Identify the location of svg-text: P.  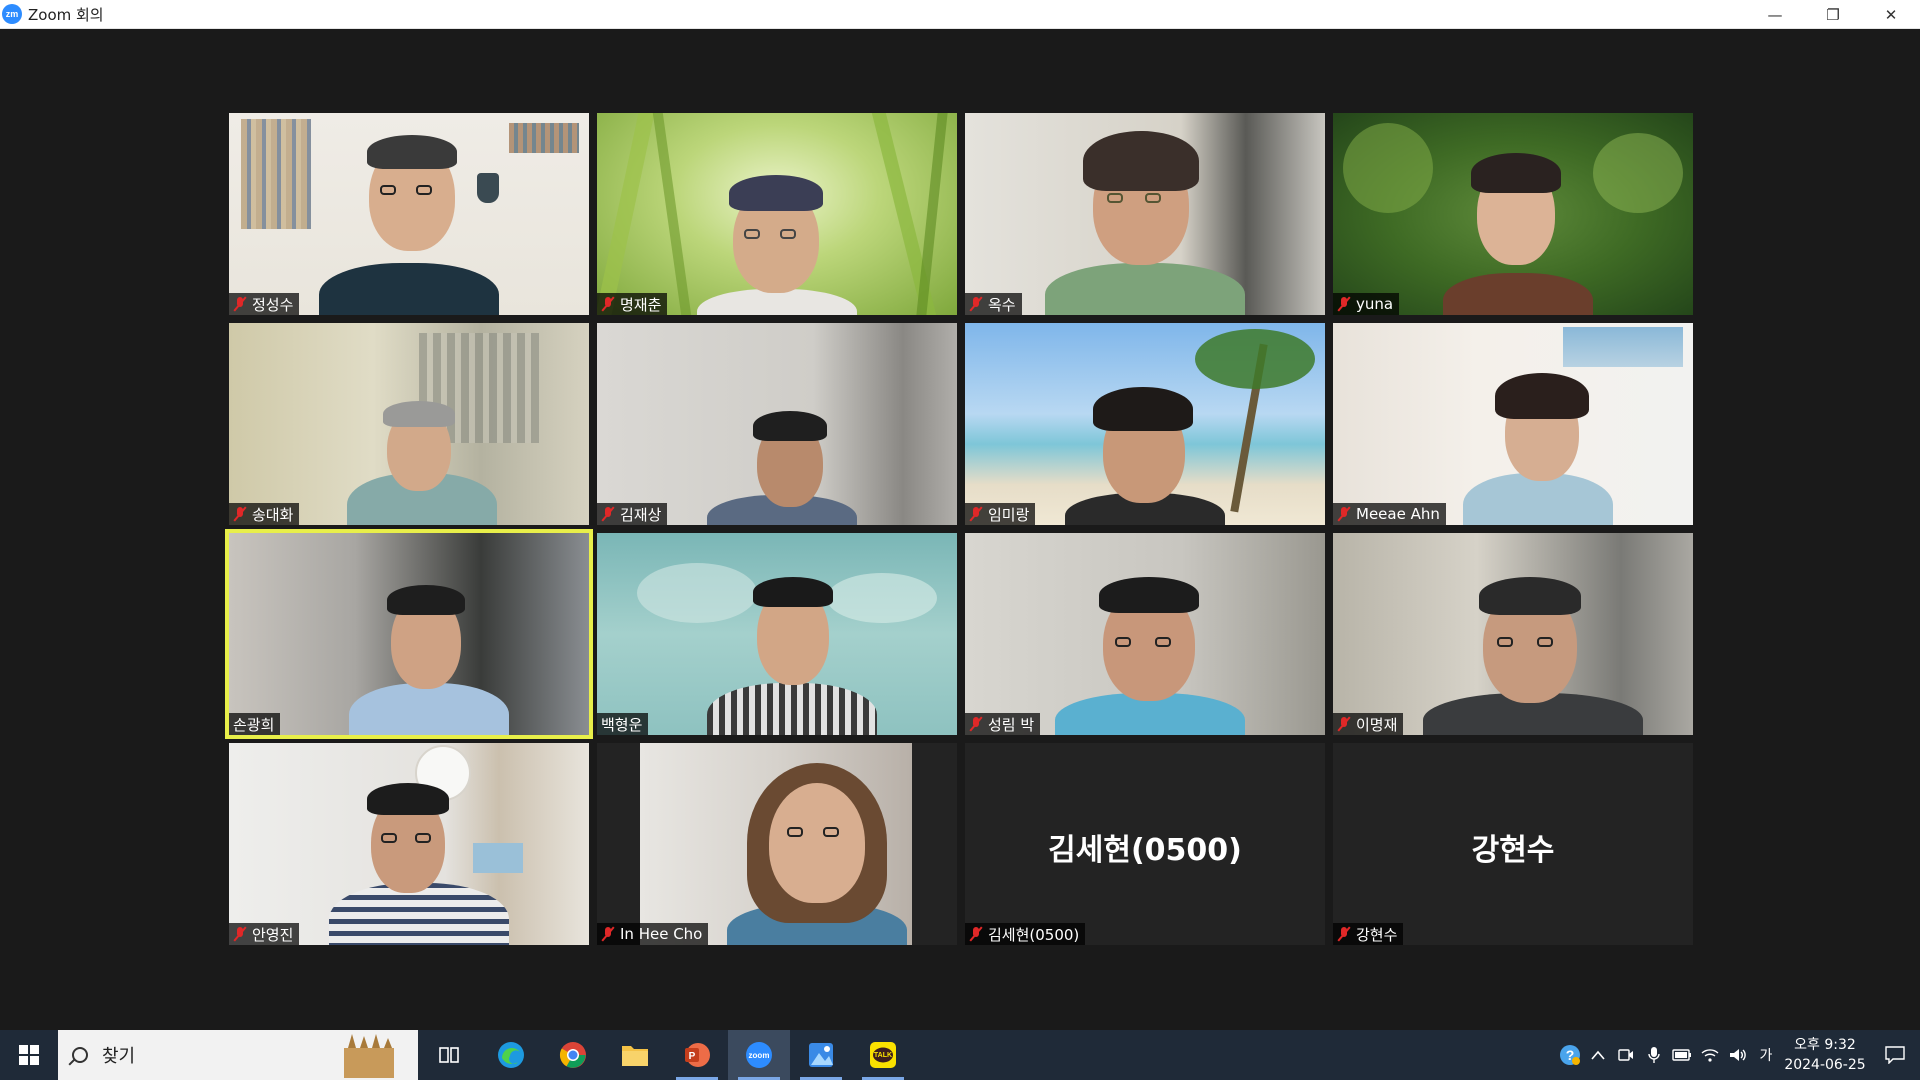
(692, 1056).